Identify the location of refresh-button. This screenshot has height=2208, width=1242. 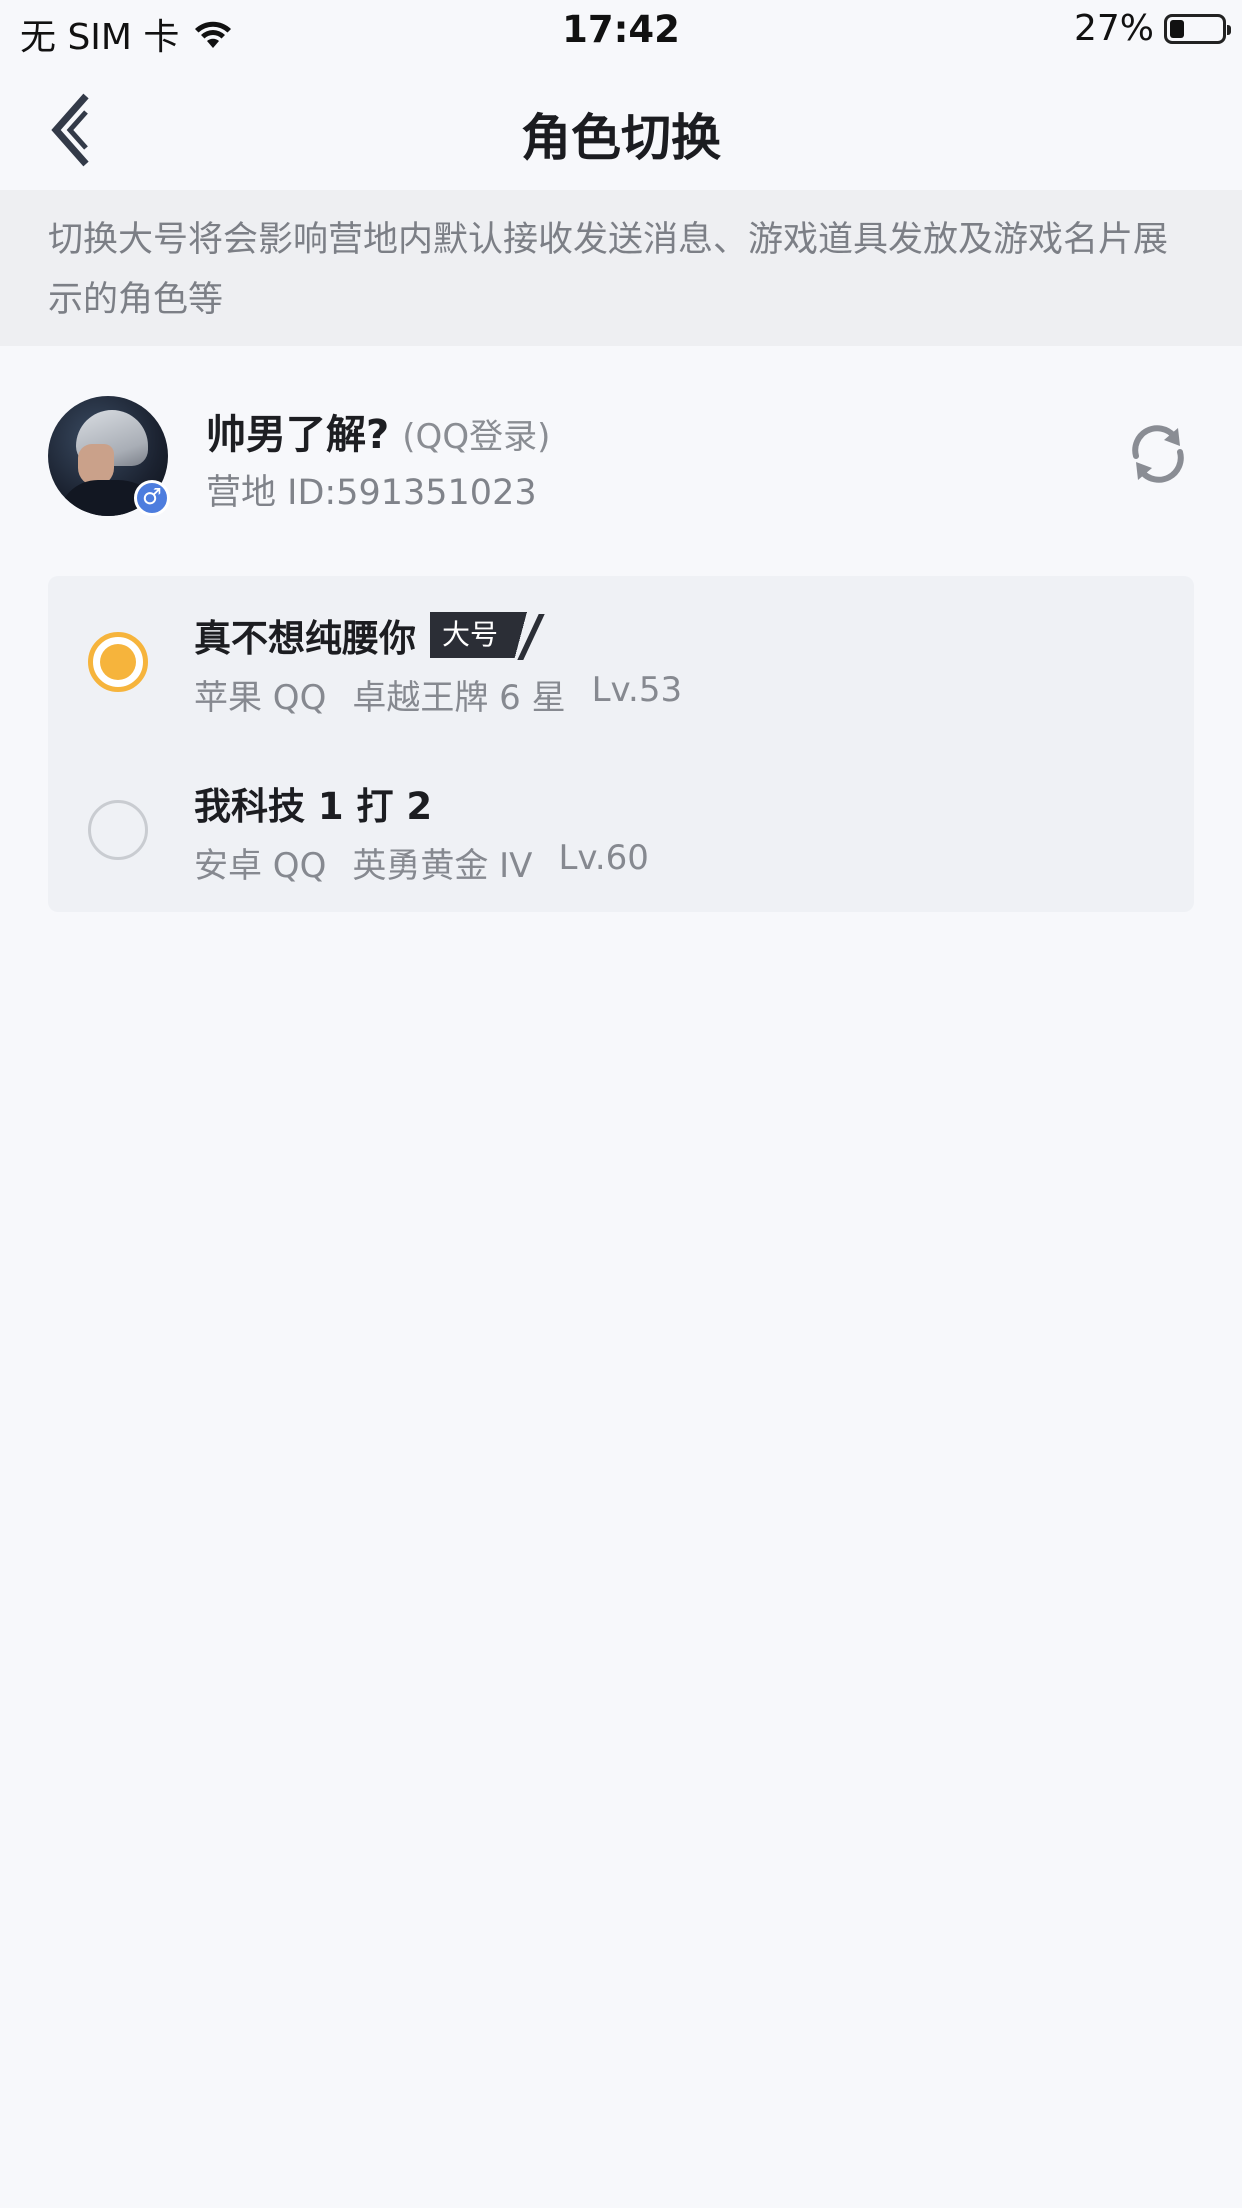
(1158, 454).